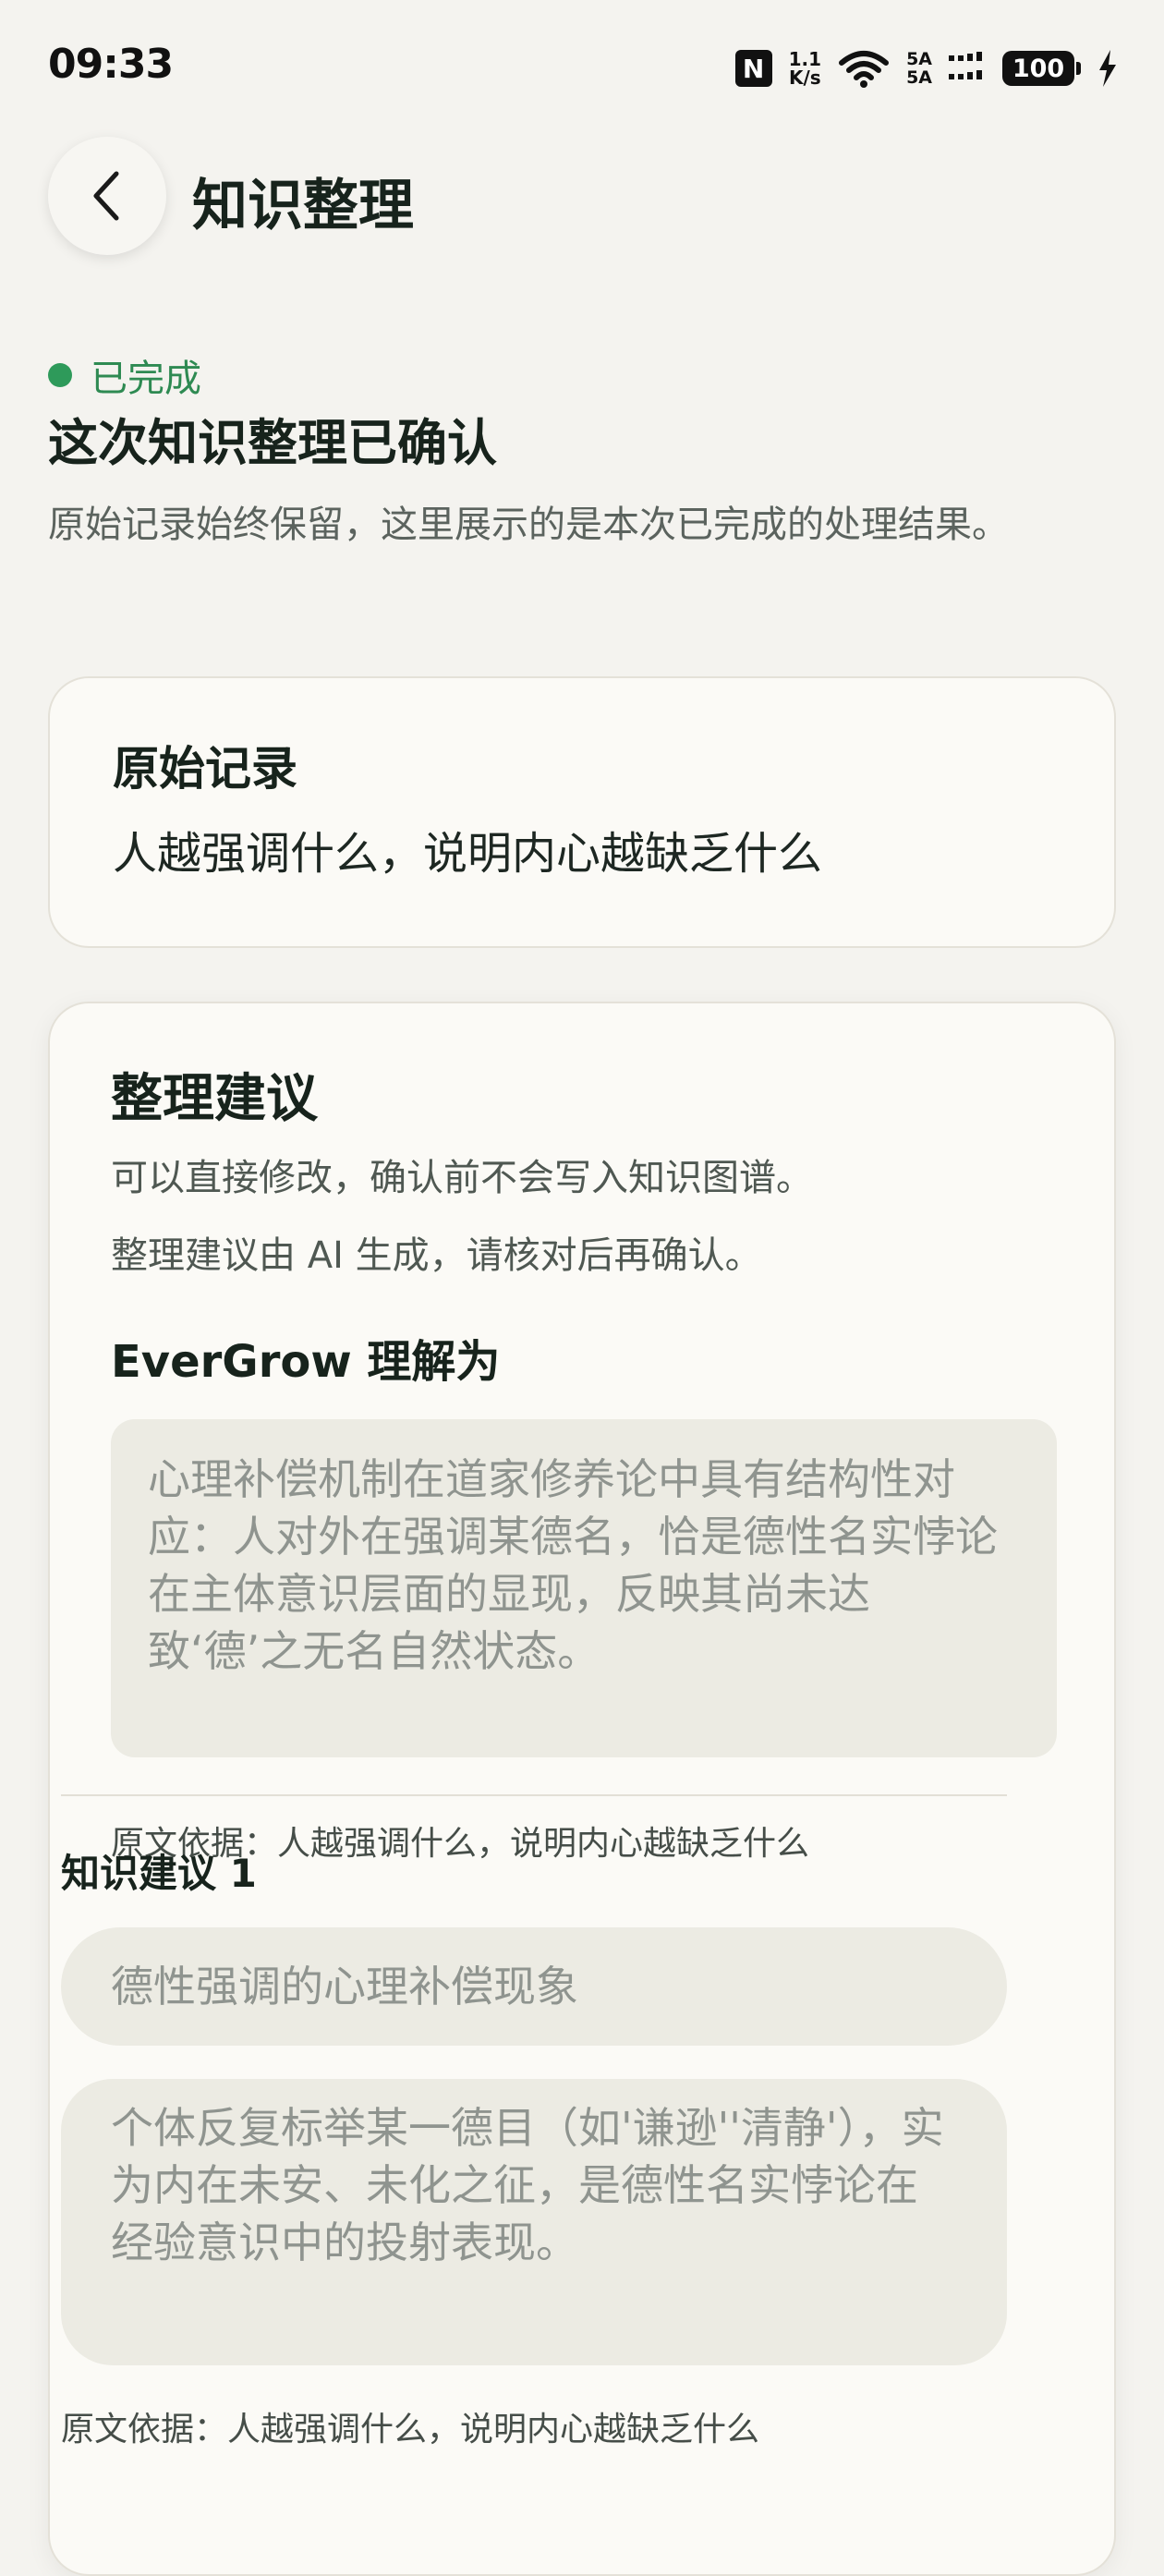 This screenshot has height=2576, width=1164. What do you see at coordinates (1038, 68) in the screenshot?
I see `battery-level: 100` at bounding box center [1038, 68].